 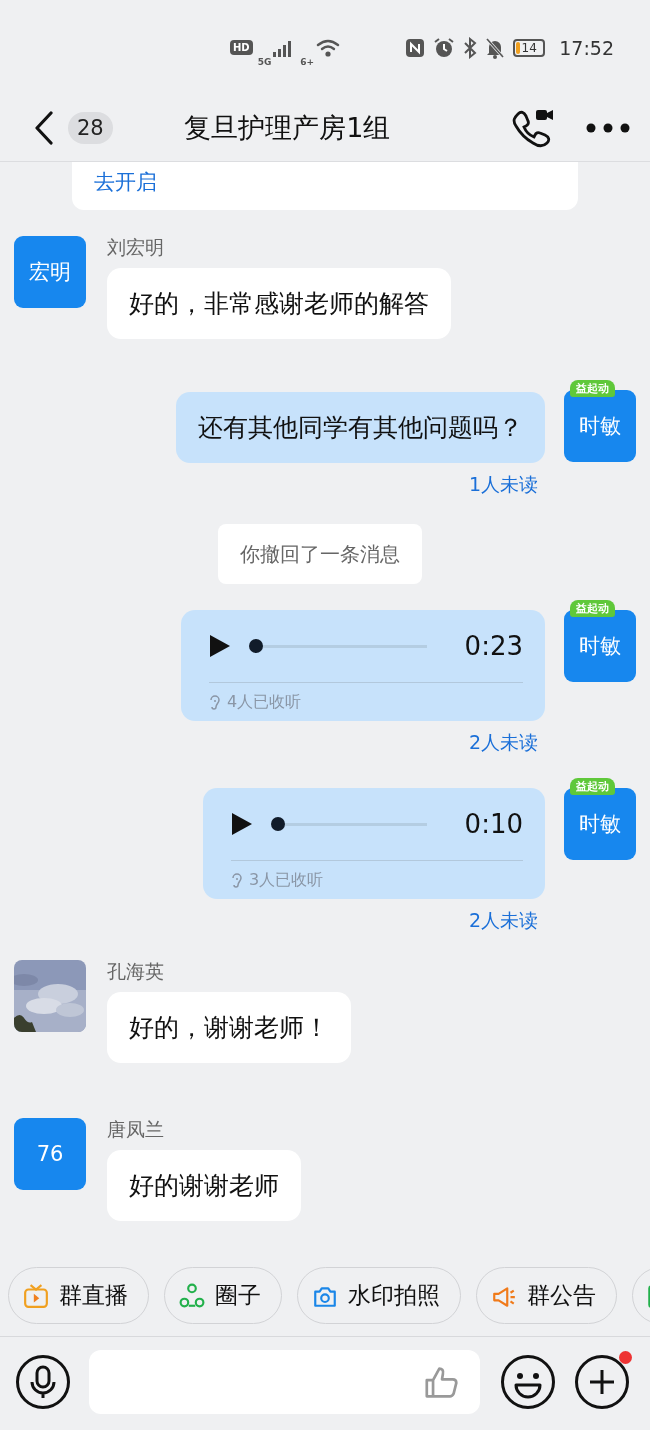 What do you see at coordinates (241, 47) in the screenshot?
I see `hd-indicator: HD` at bounding box center [241, 47].